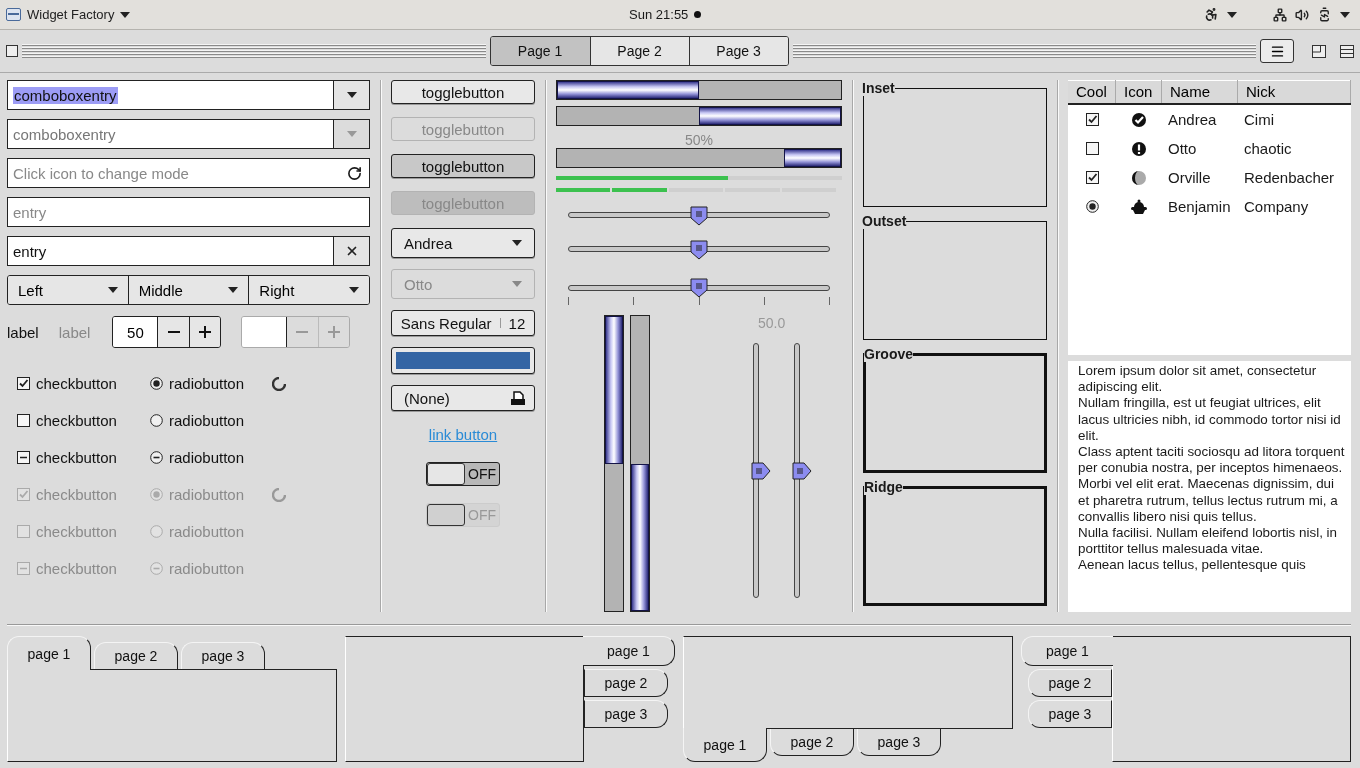 Image resolution: width=1360 pixels, height=768 pixels. What do you see at coordinates (354, 173) in the screenshot?
I see `refresh-icon` at bounding box center [354, 173].